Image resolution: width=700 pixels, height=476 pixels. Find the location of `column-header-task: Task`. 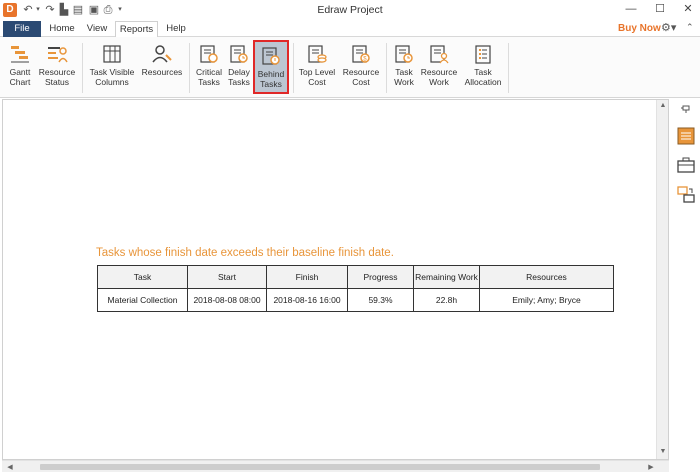

column-header-task: Task is located at coordinates (142, 277).